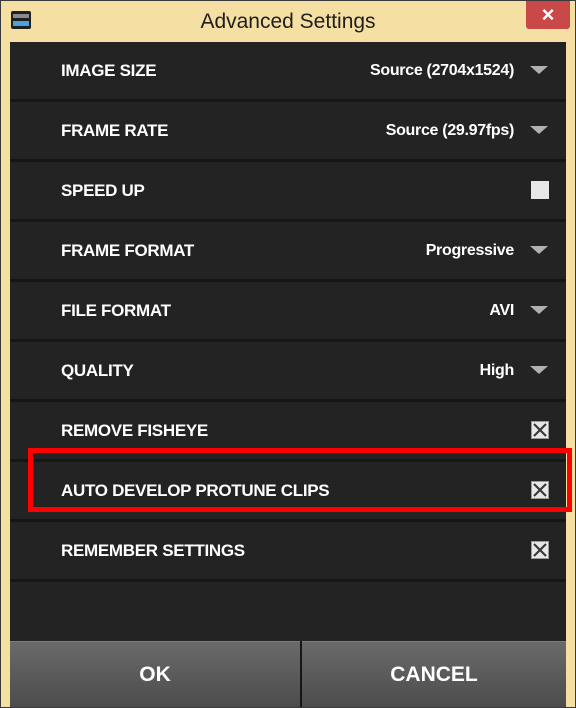 The width and height of the screenshot is (576, 708). Describe the element at coordinates (155, 674) in the screenshot. I see `ok-button: OK` at that location.